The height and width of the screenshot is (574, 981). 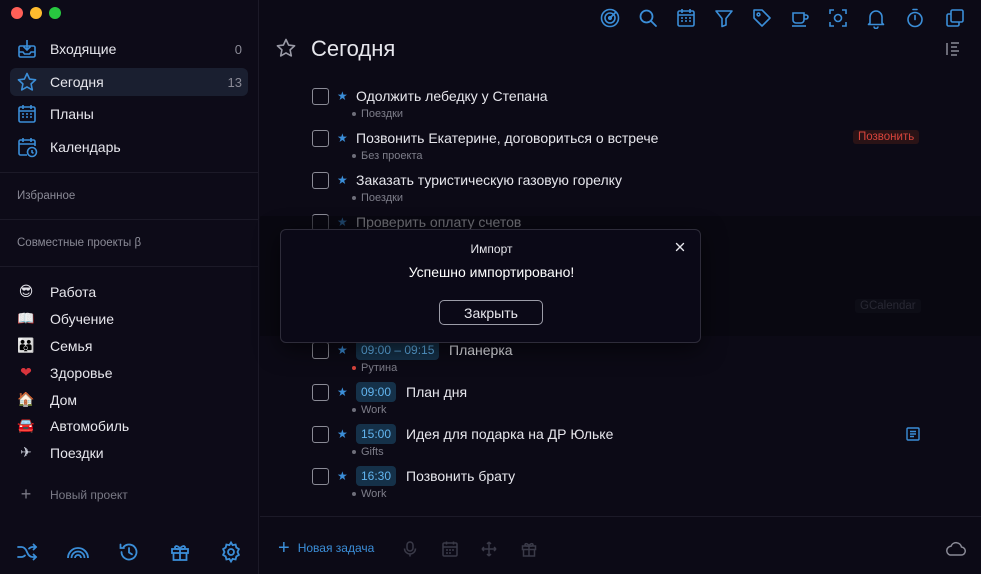 I want to click on sunglasses-emoji-icon: 😎, so click(x=26, y=292).